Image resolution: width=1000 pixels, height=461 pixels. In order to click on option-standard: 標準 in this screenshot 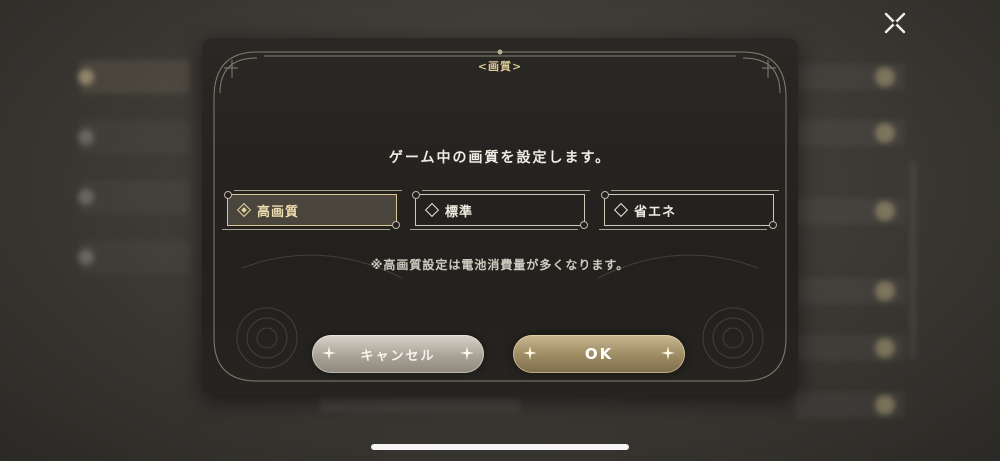, I will do `click(500, 210)`.